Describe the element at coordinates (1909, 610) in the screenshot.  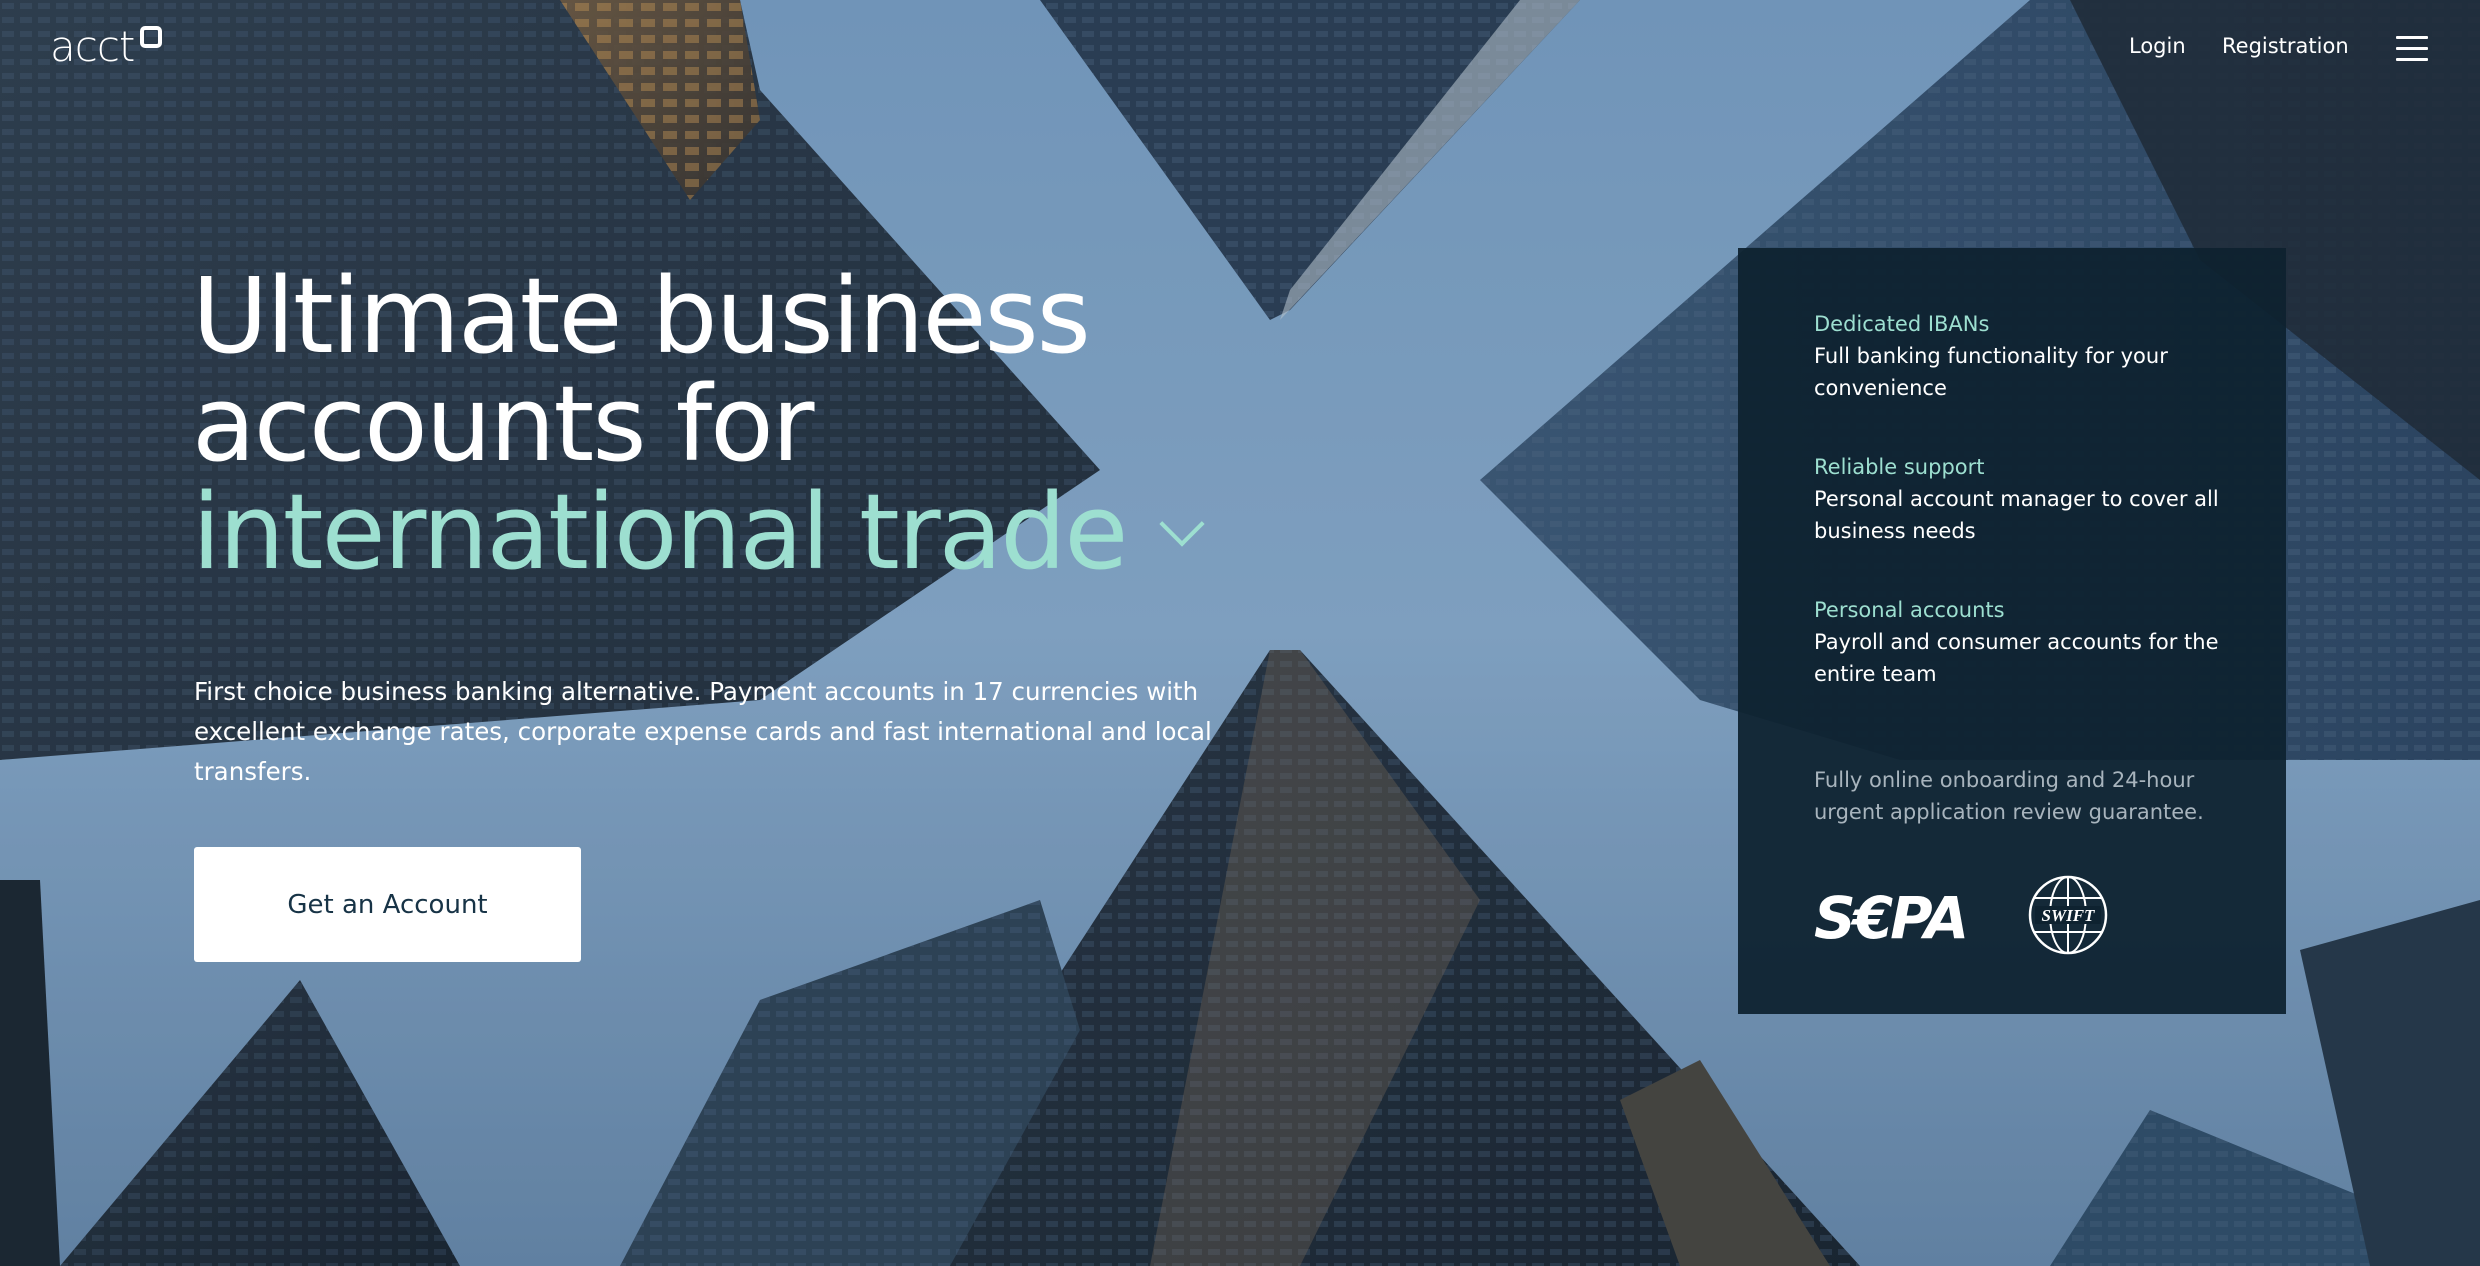
I see `feature-title: Personal accounts` at that location.